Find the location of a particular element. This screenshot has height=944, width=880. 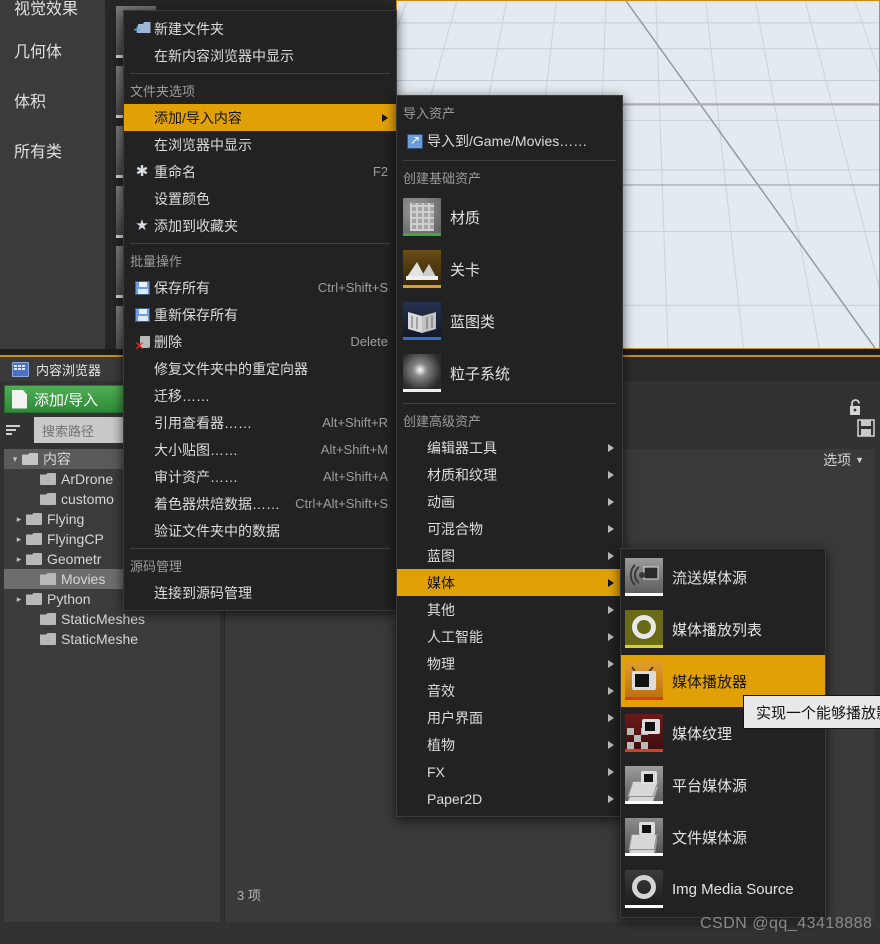

media-player-thumb is located at coordinates (644, 681).